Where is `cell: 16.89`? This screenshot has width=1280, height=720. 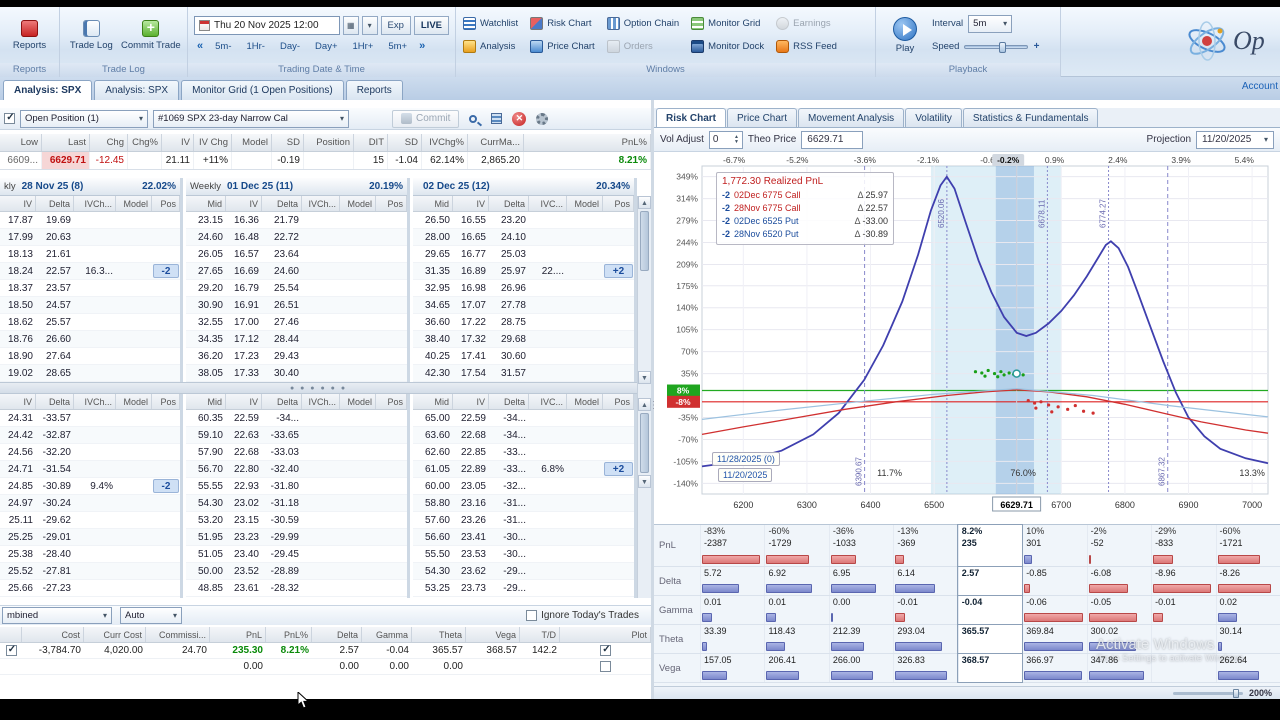
cell: 16.89 is located at coordinates (471, 271).